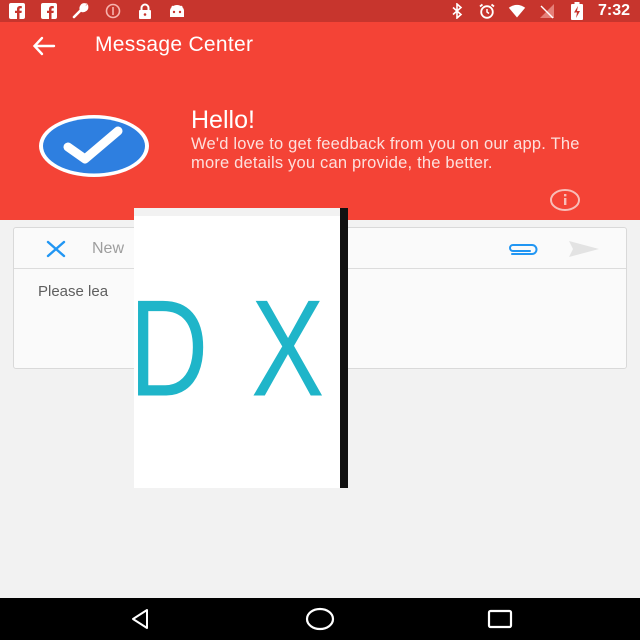  I want to click on send-icon, so click(584, 249).